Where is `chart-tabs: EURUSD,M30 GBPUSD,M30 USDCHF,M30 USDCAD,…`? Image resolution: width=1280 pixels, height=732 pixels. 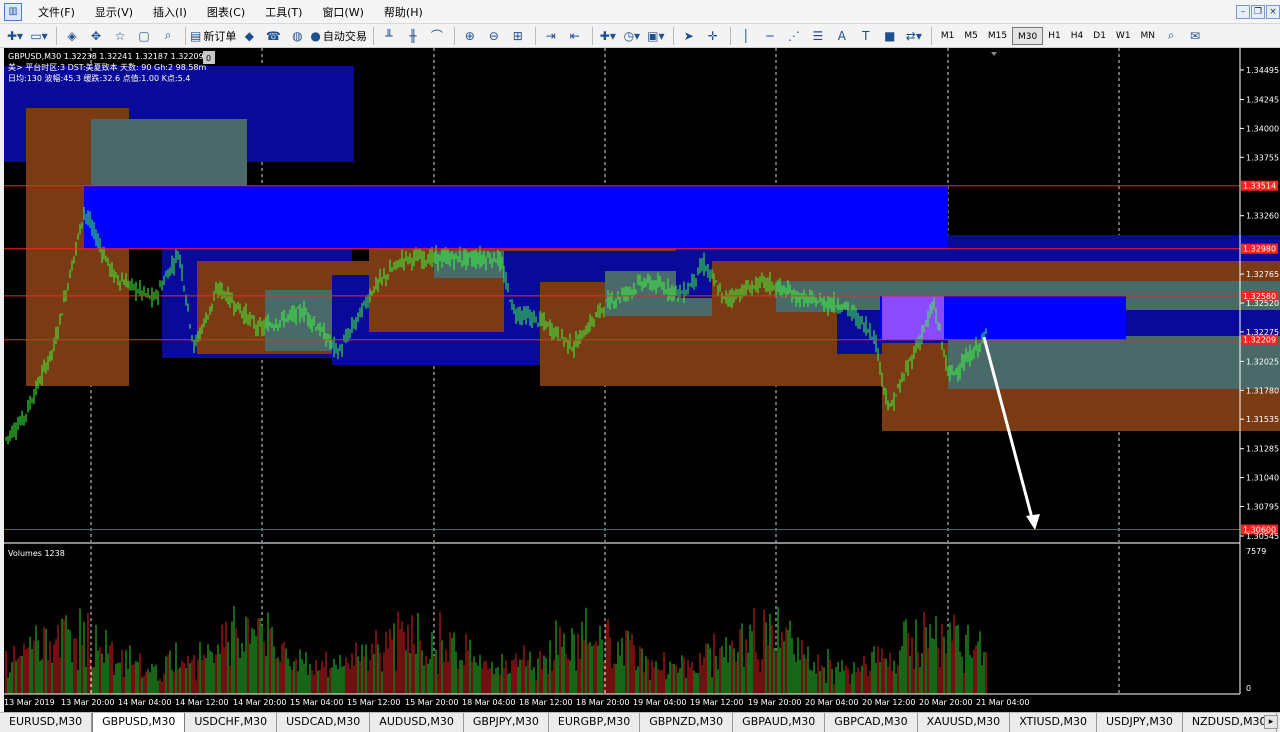 chart-tabs: EURUSD,M30 GBPUSD,M30 USDCHF,M30 USDCAD,… is located at coordinates (640, 722).